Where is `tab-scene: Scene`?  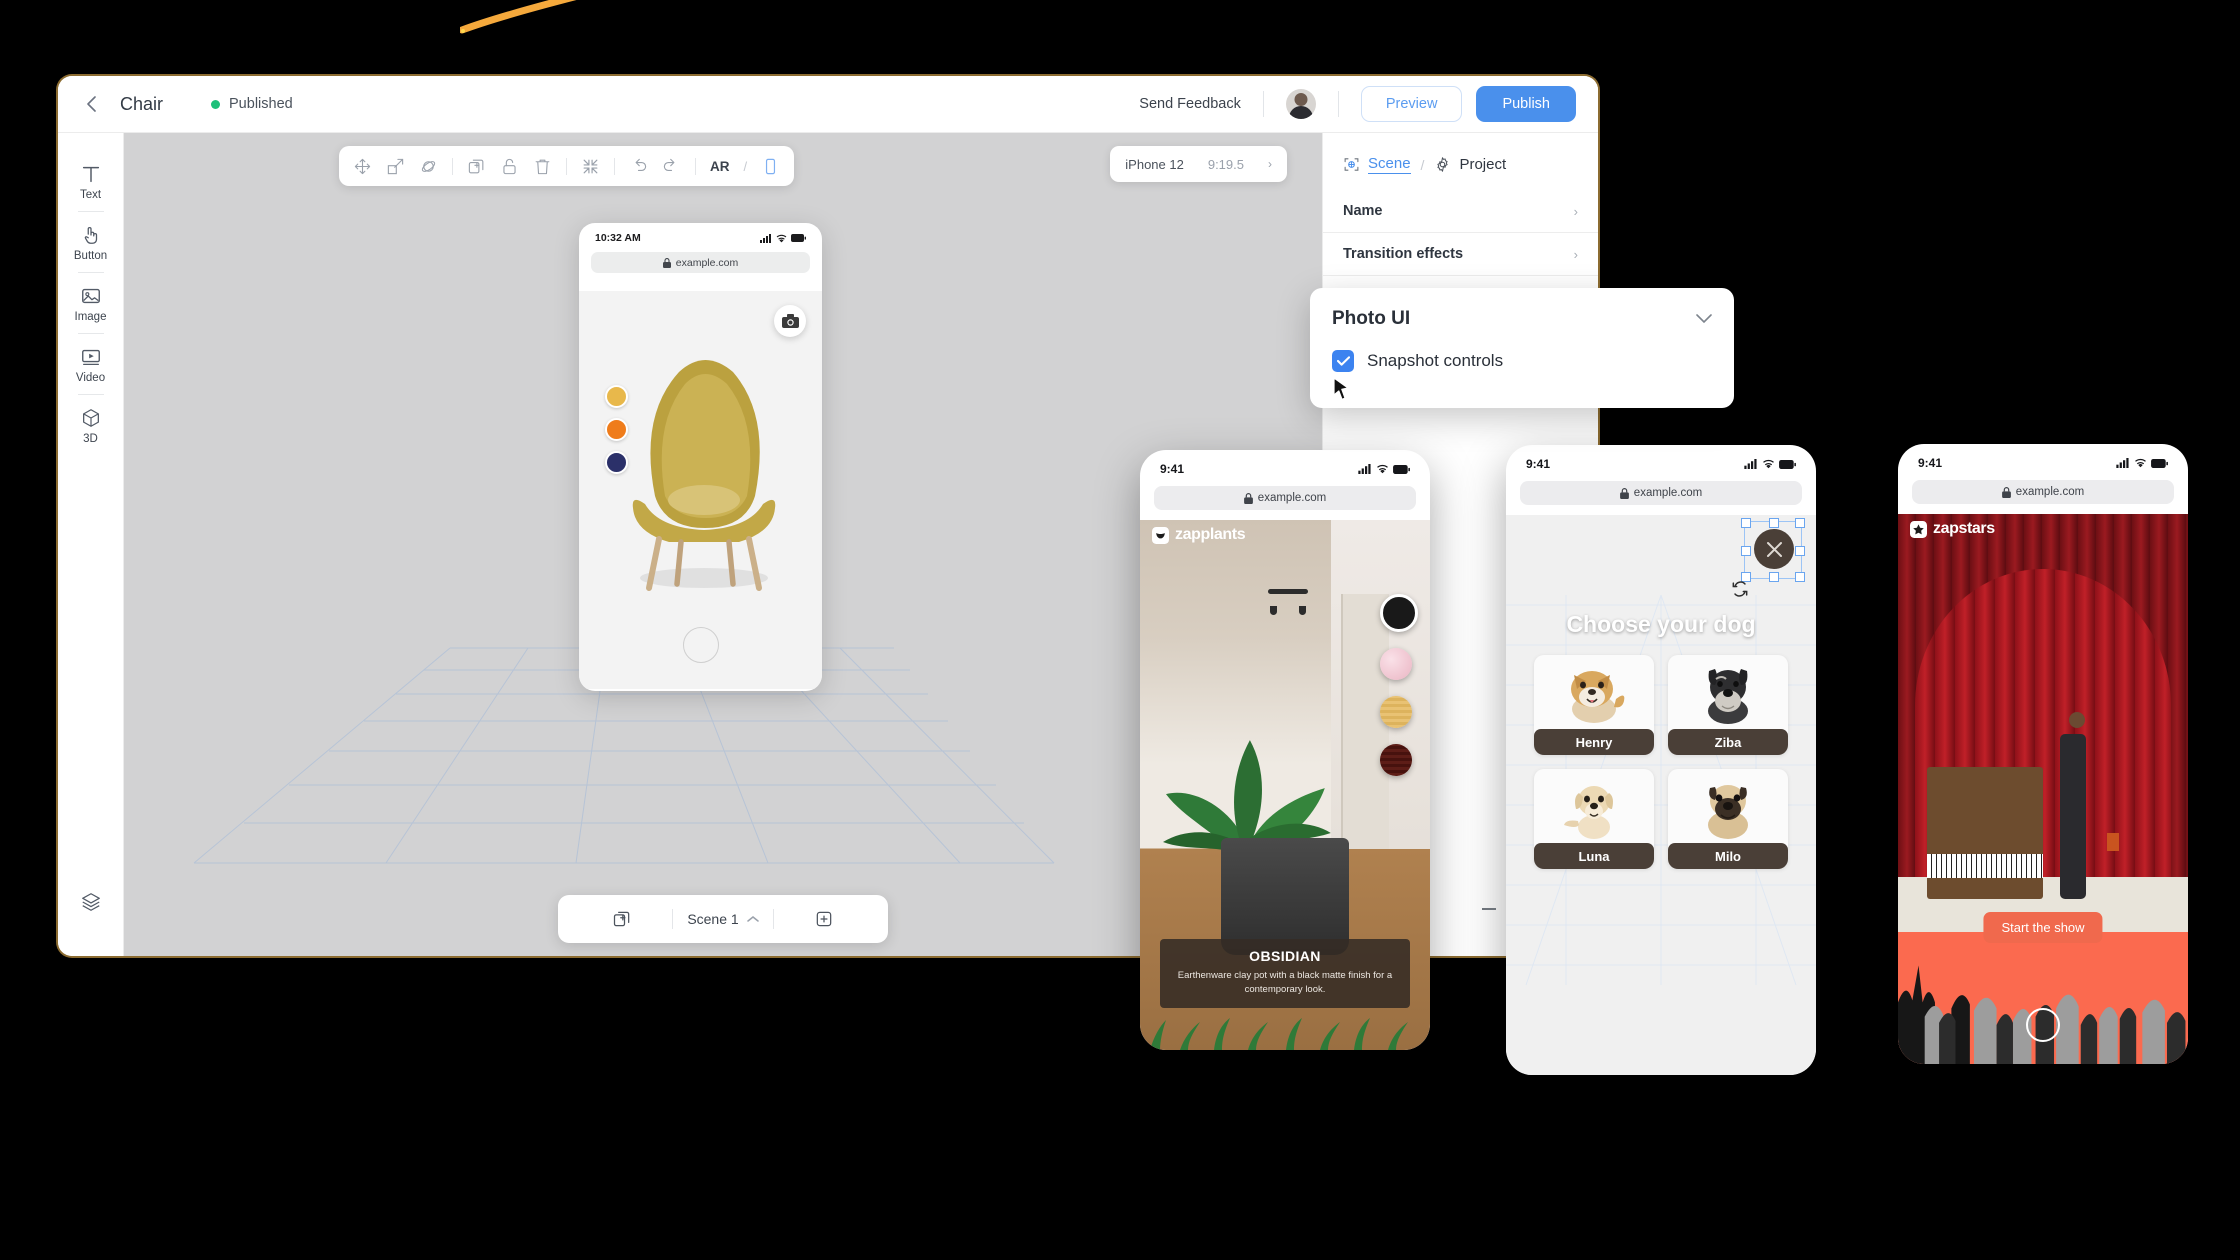
tab-scene: Scene is located at coordinates (1377, 164).